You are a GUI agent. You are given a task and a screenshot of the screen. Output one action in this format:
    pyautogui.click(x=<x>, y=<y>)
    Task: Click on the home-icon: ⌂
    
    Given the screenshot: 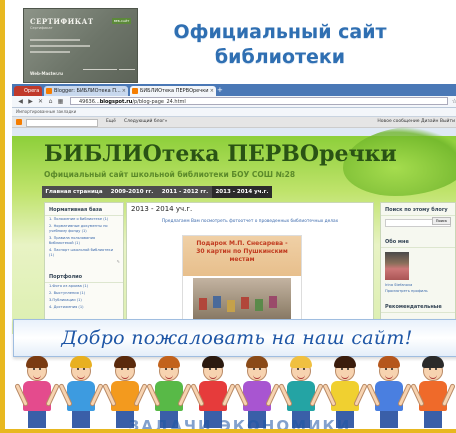 What is the action you would take?
    pyautogui.click(x=50, y=101)
    